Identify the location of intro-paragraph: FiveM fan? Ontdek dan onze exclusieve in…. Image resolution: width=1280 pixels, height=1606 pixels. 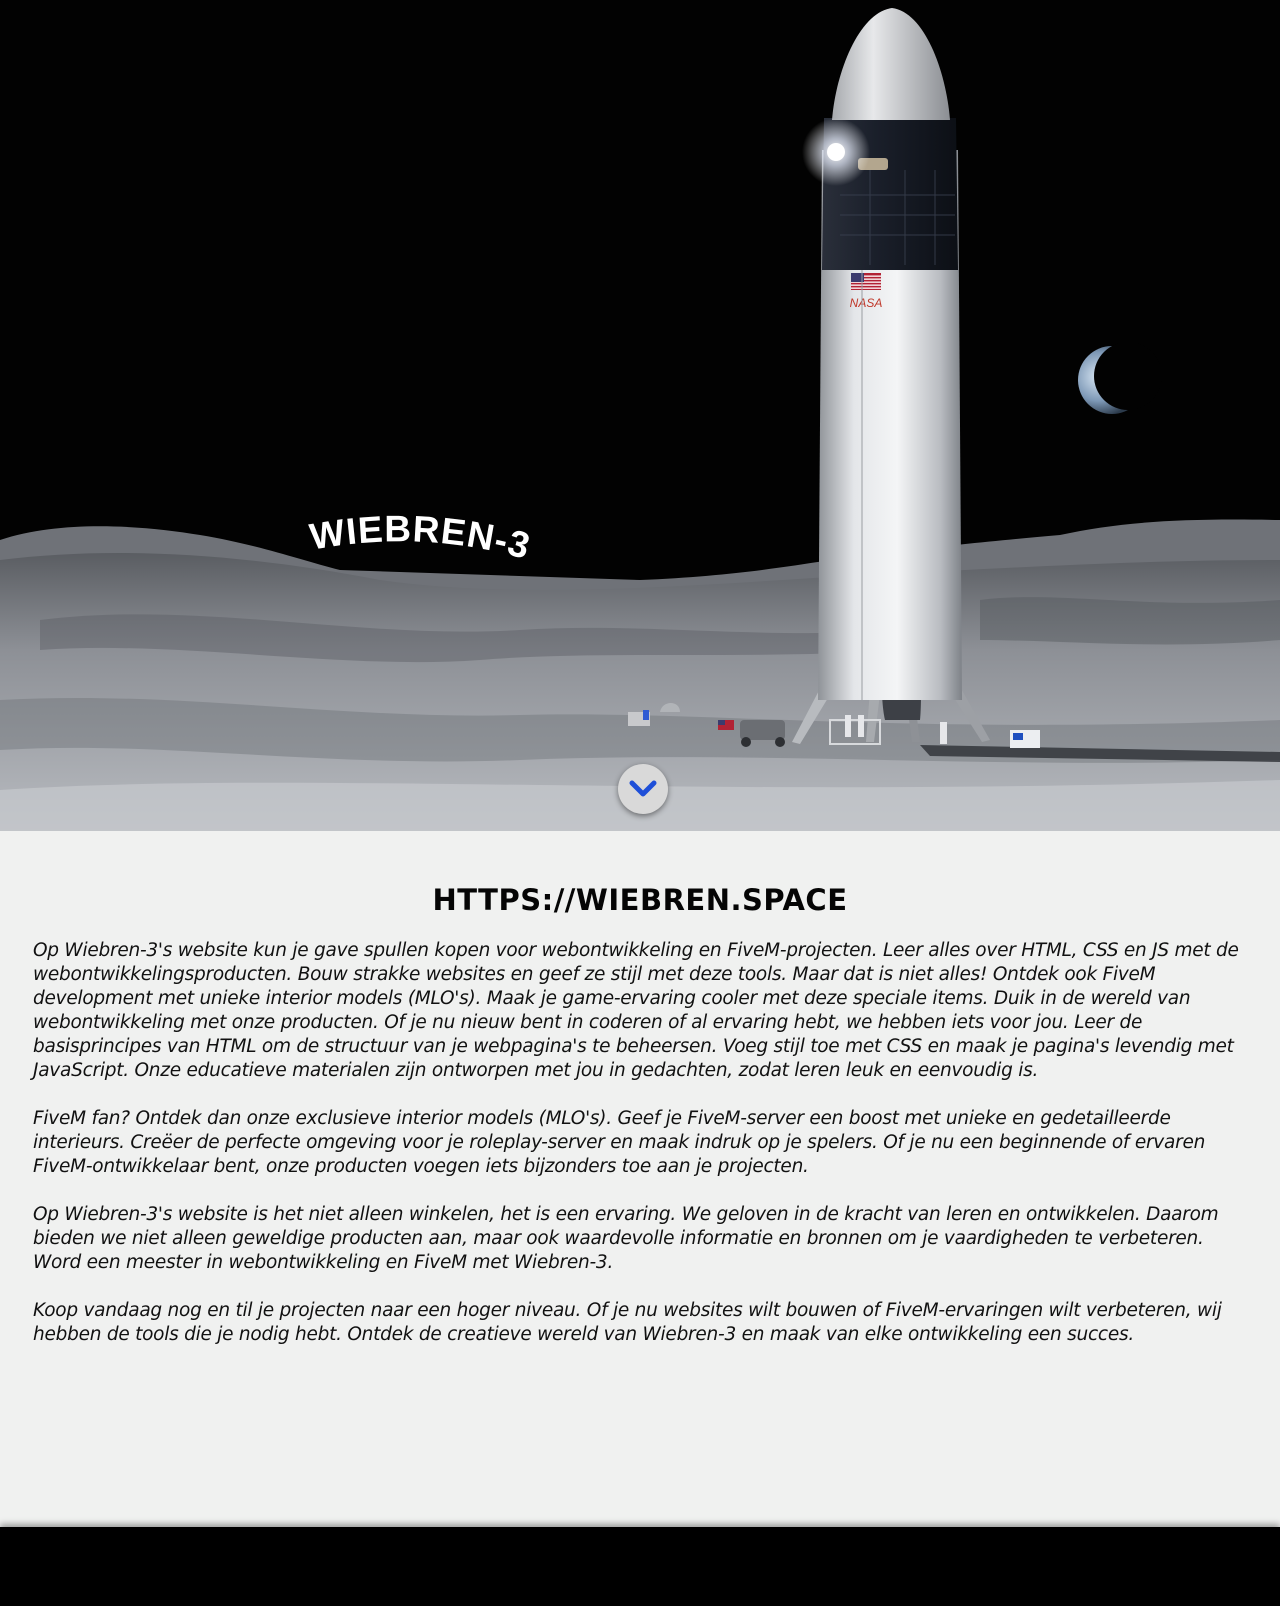
(619, 1142).